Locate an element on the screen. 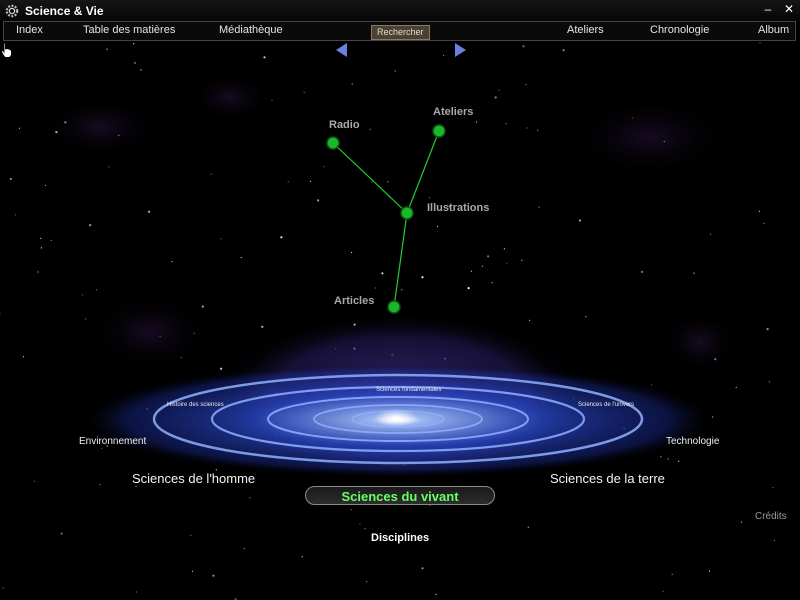 The image size is (800, 600). node-dots is located at coordinates (386, 219).